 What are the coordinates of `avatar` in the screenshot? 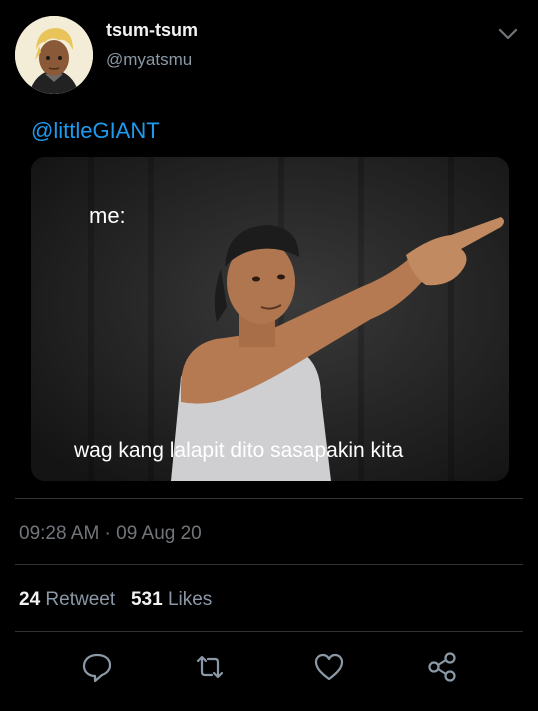 It's located at (54, 55).